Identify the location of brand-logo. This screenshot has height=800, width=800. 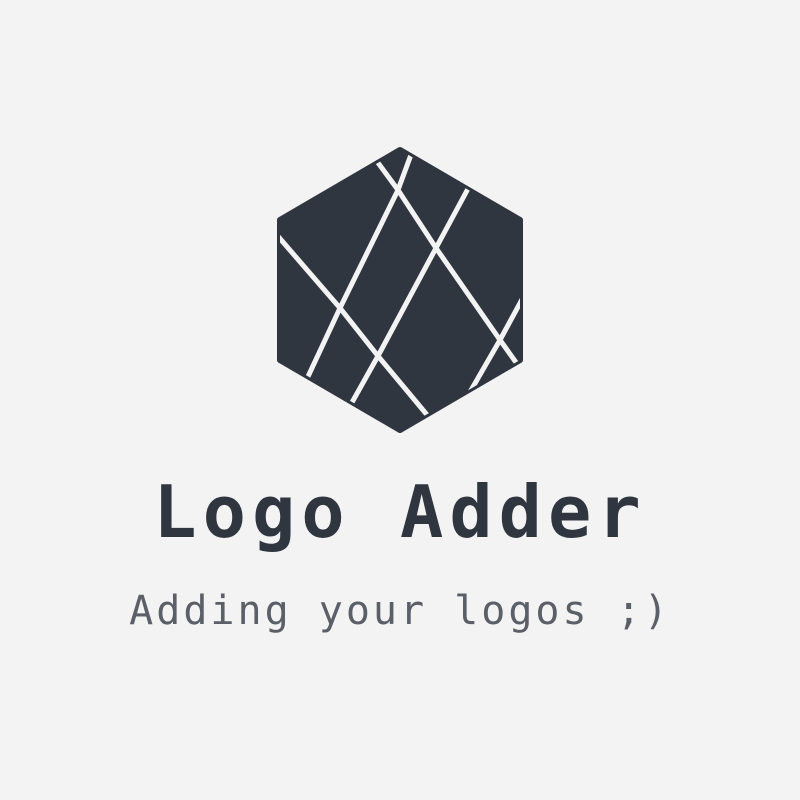
(400, 290).